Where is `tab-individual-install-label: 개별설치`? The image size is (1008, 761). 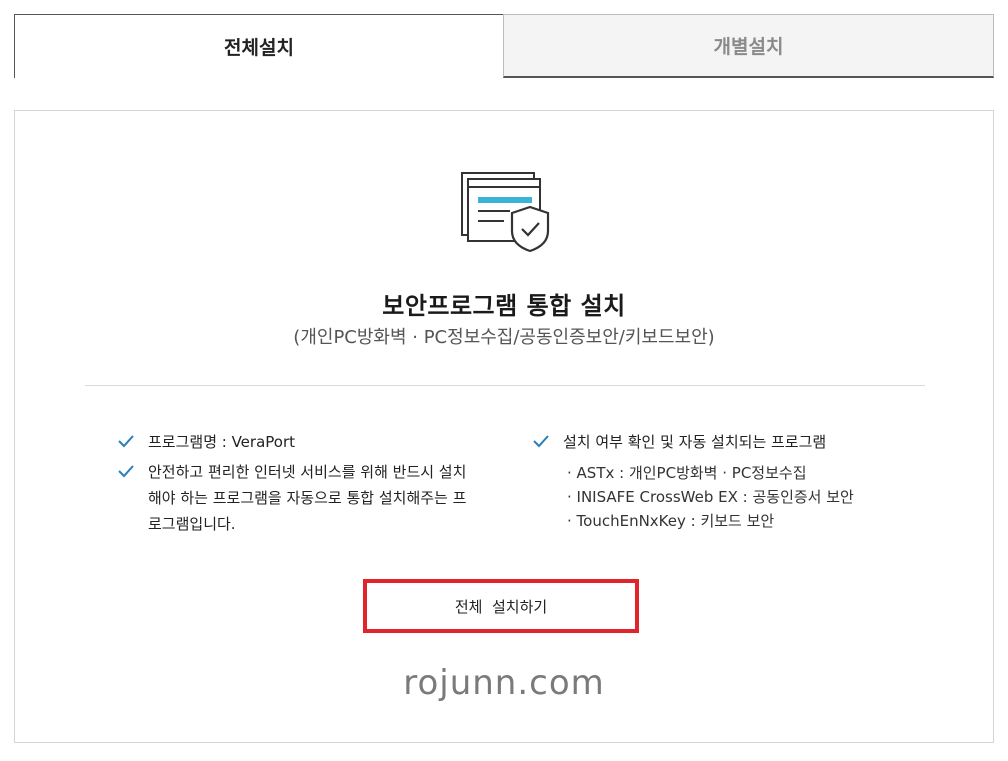 tab-individual-install-label: 개별설치 is located at coordinates (748, 47).